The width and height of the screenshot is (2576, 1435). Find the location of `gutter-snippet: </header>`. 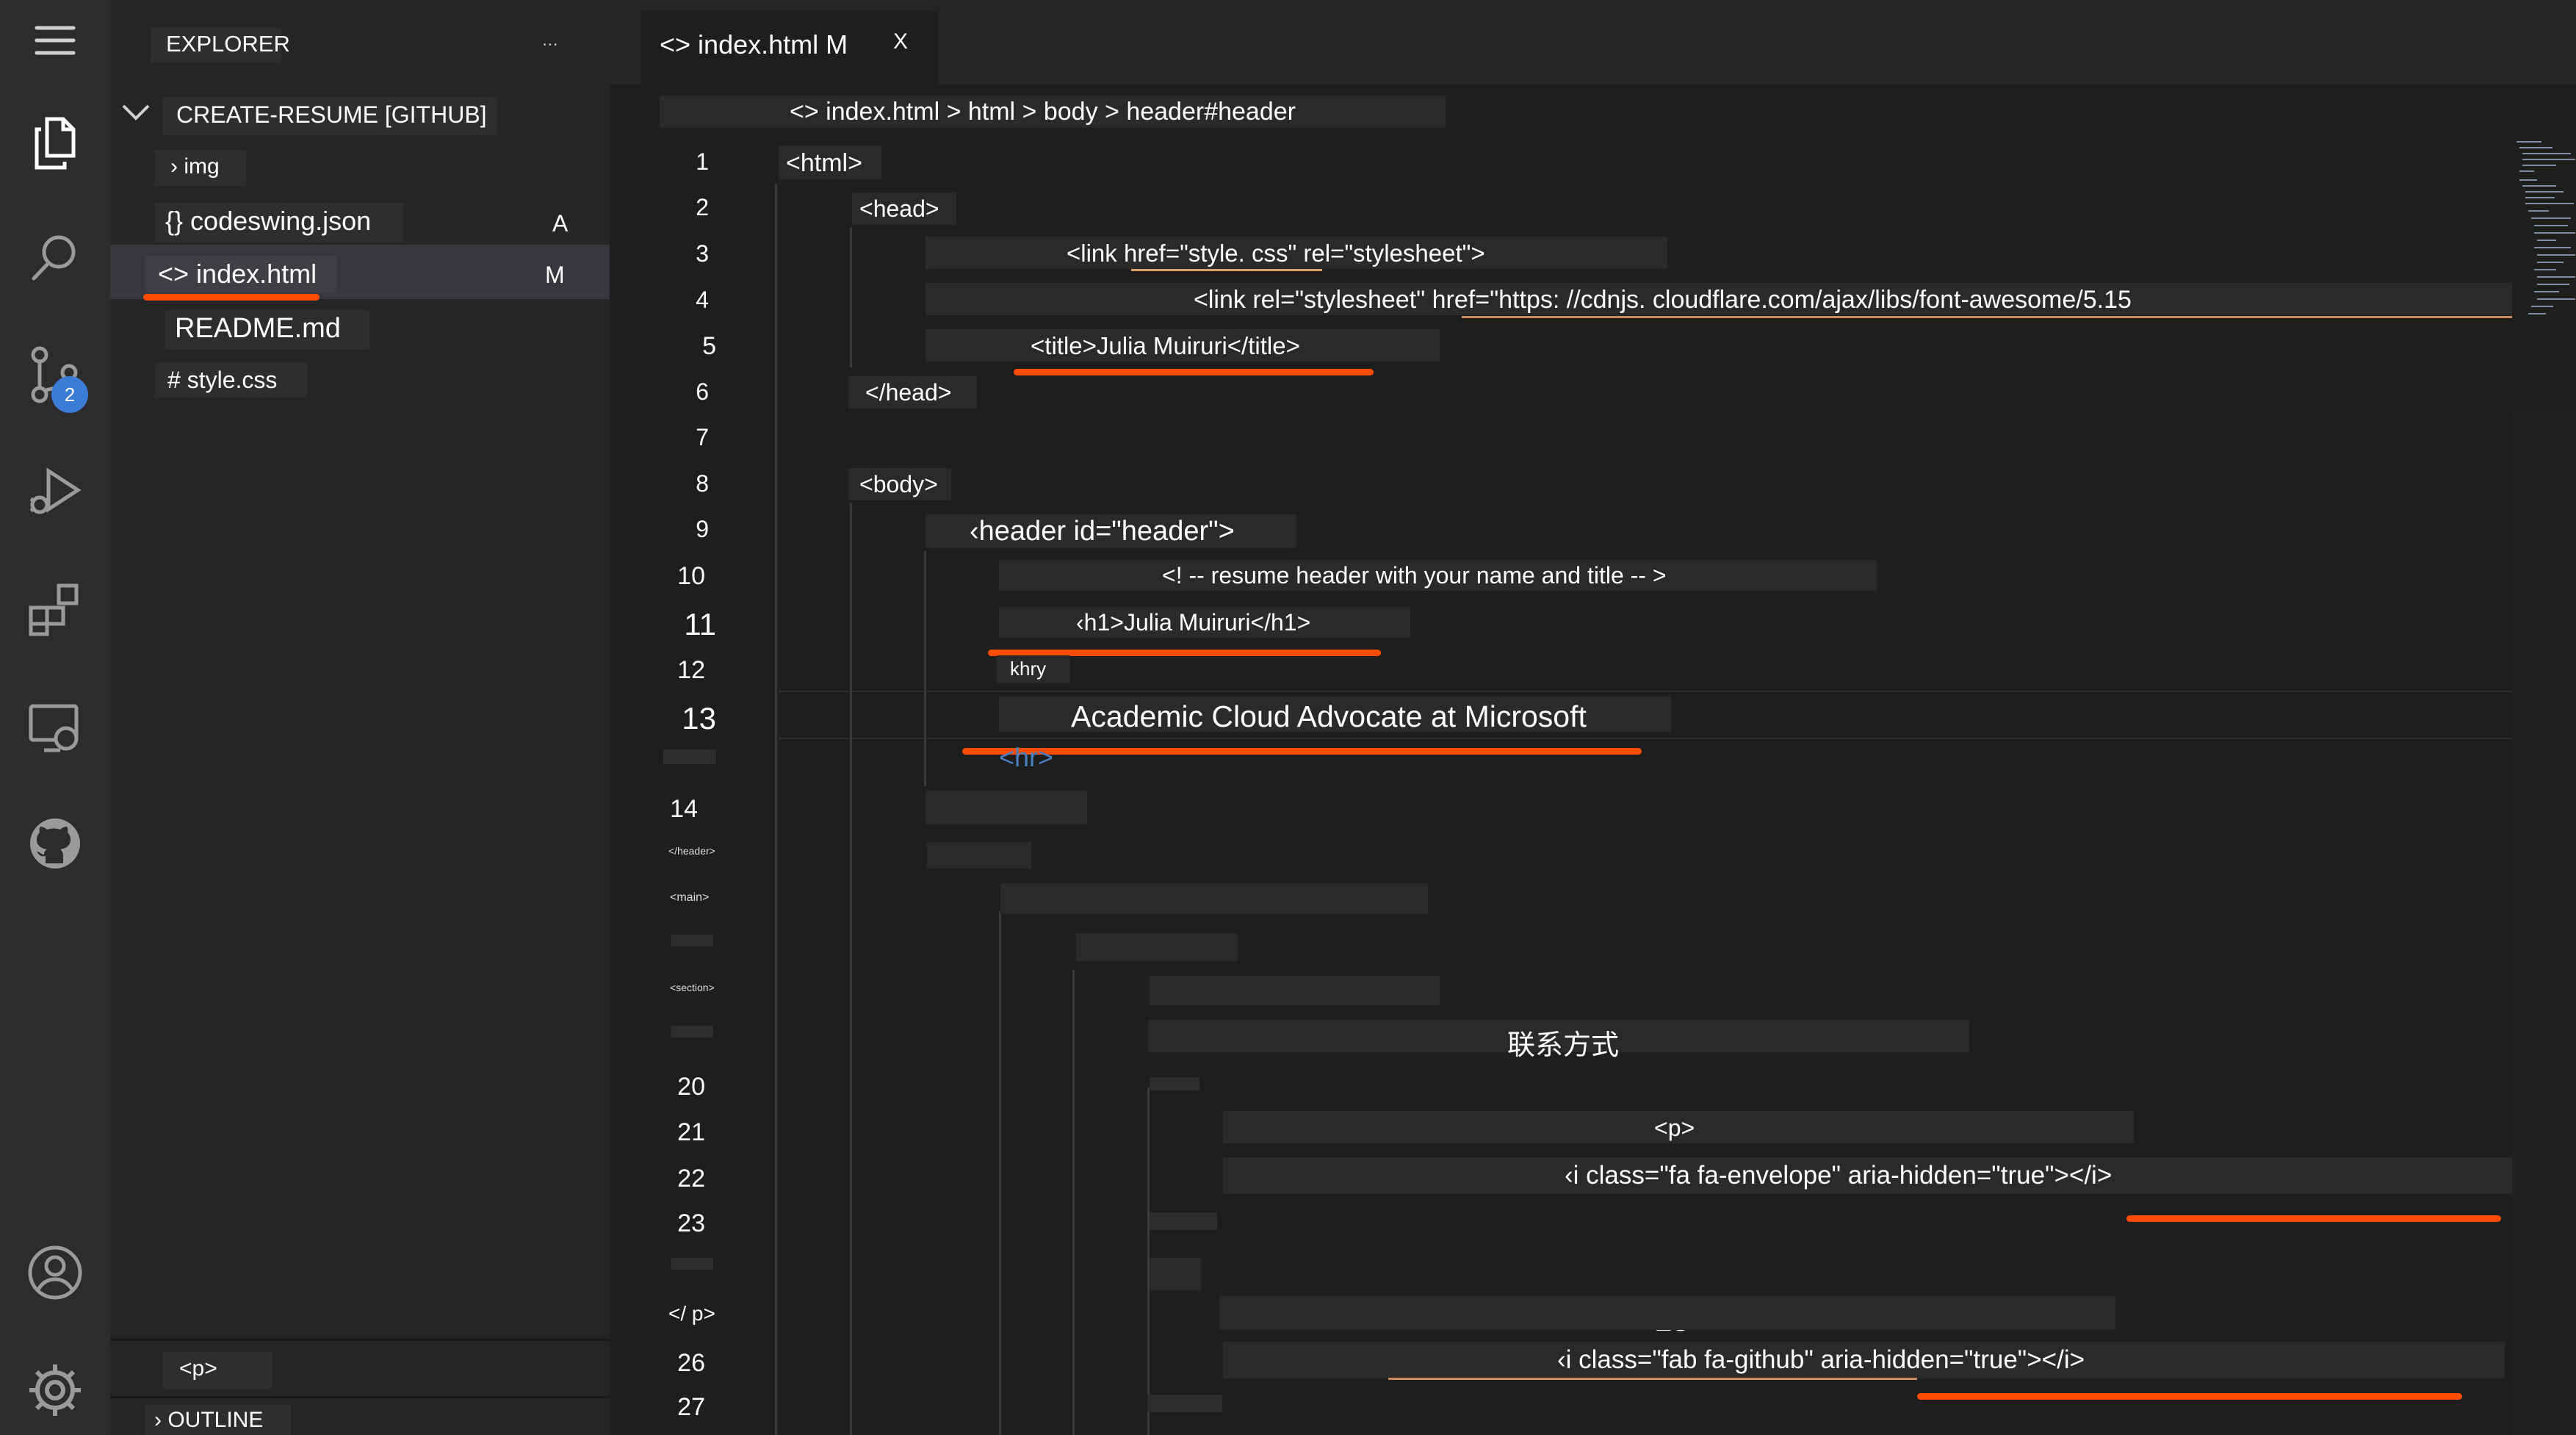

gutter-snippet: </header> is located at coordinates (691, 851).